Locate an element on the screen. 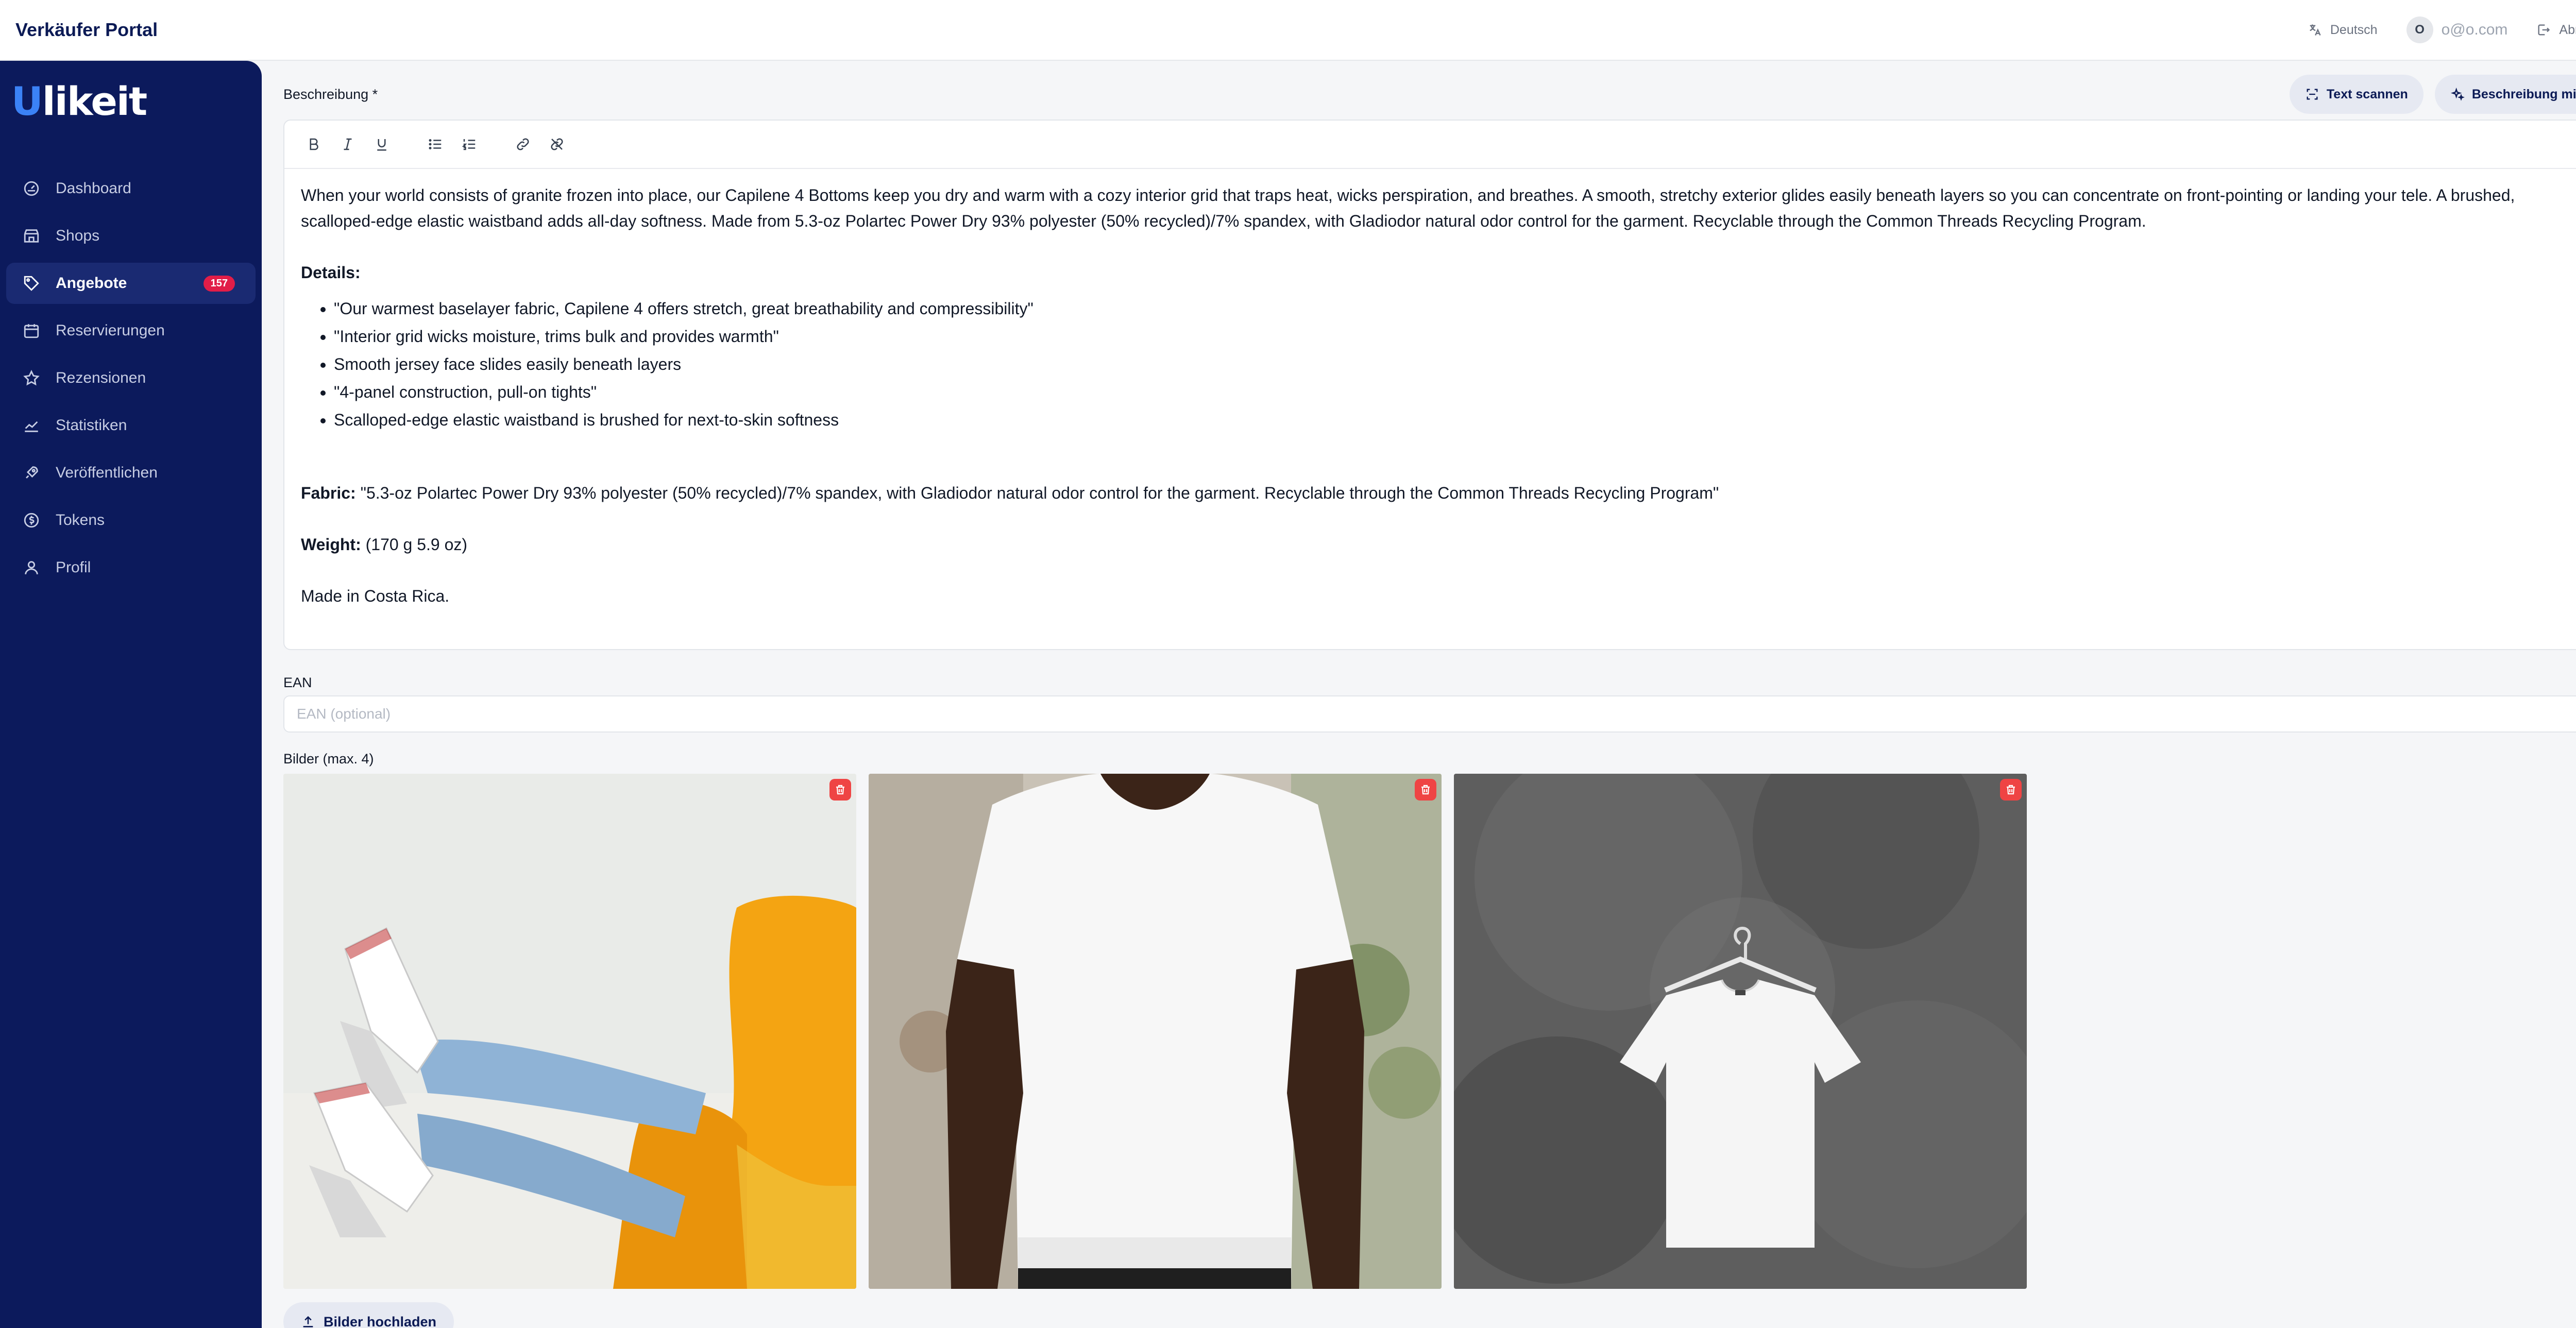  user-email: o@o.com is located at coordinates (2474, 30).